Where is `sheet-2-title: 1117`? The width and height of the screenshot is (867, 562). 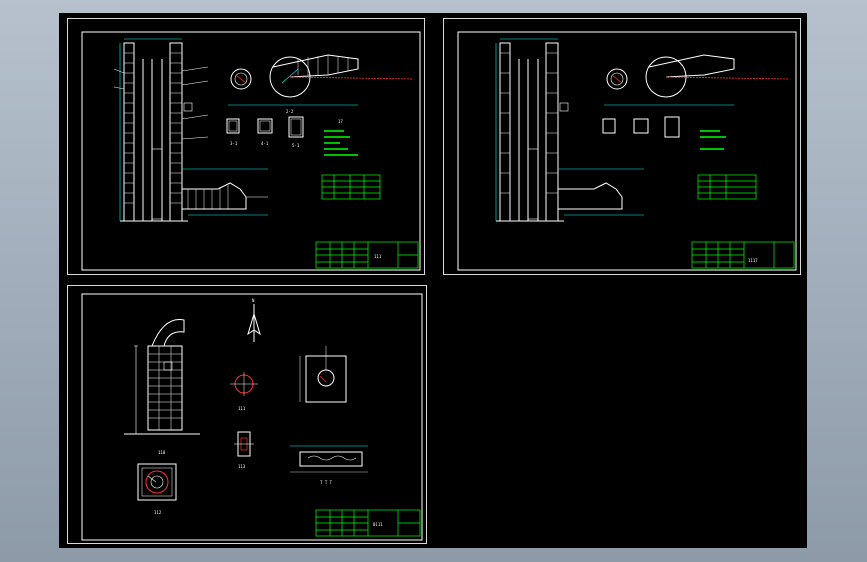 sheet-2-title: 1117 is located at coordinates (753, 260).